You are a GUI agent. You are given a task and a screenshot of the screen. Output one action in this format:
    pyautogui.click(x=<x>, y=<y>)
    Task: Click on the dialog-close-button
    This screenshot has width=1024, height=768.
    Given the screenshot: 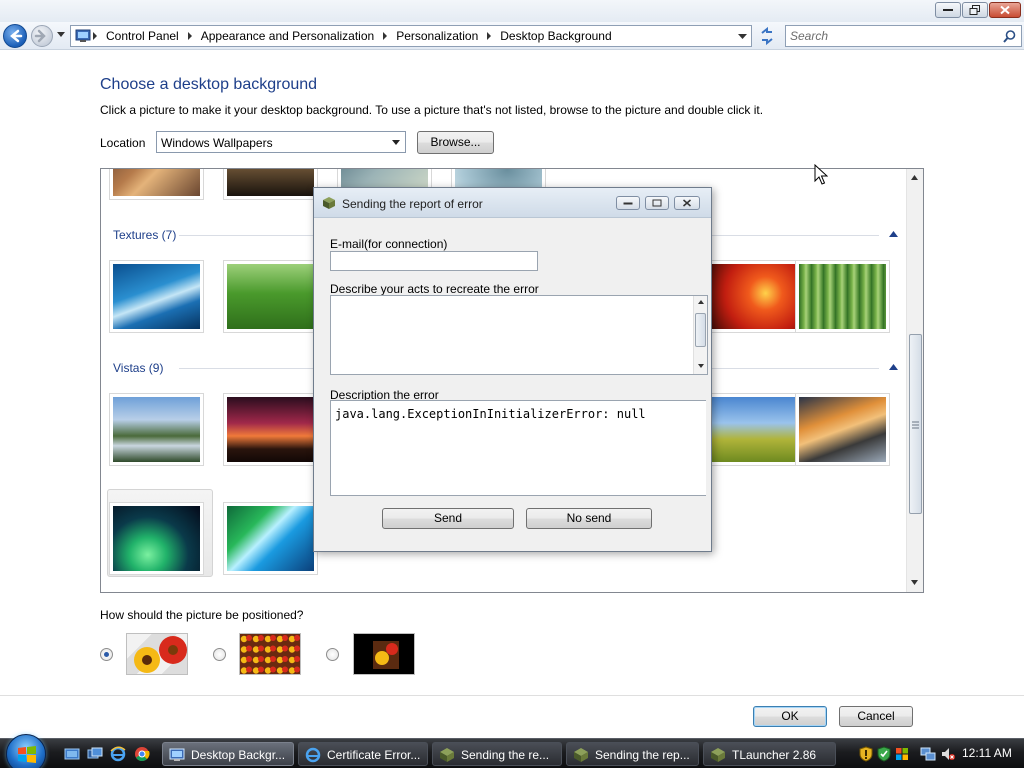 What is the action you would take?
    pyautogui.click(x=687, y=203)
    